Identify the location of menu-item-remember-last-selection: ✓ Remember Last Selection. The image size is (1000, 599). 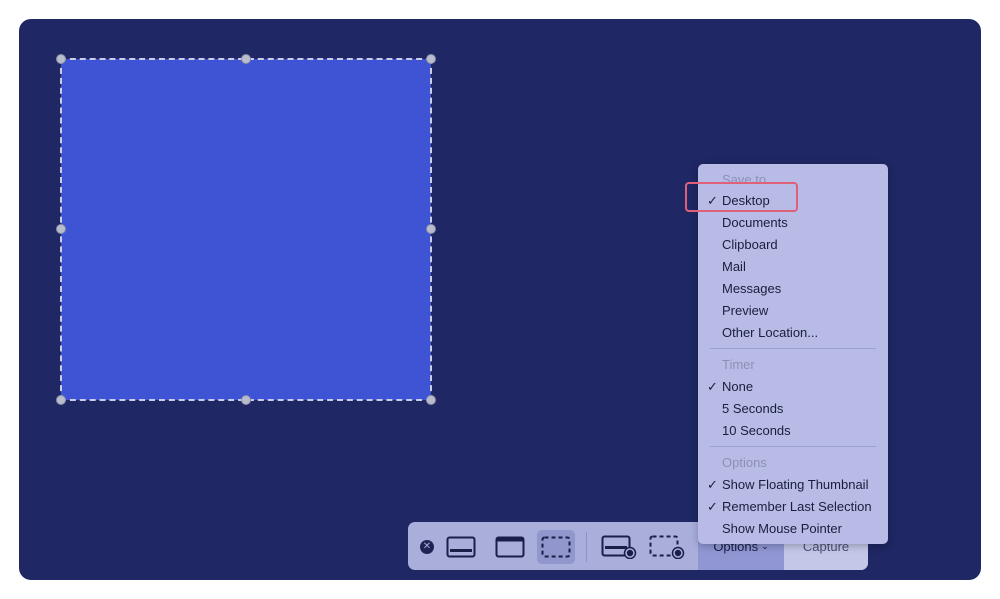
(789, 507).